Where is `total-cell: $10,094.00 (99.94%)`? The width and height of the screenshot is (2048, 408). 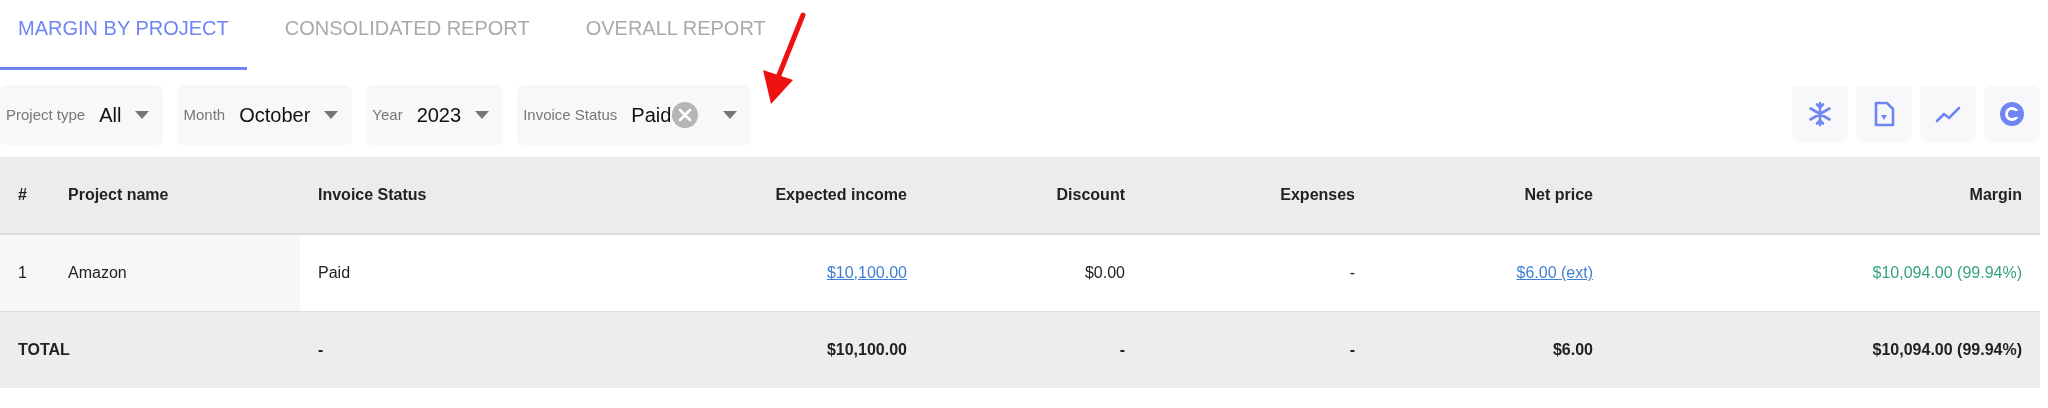 total-cell: $10,094.00 (99.94%) is located at coordinates (1947, 349).